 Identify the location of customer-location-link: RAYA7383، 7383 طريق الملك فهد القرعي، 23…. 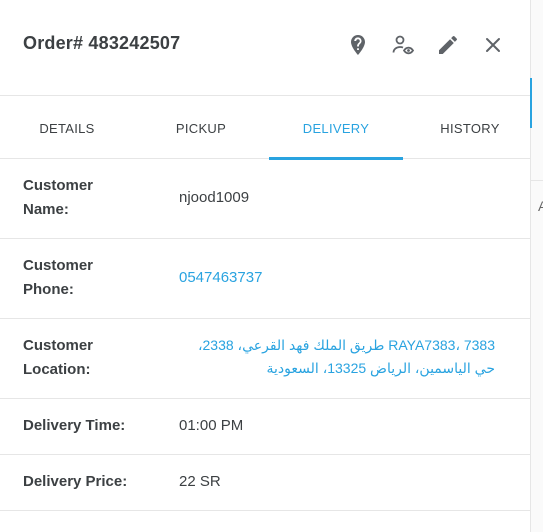
(335, 357).